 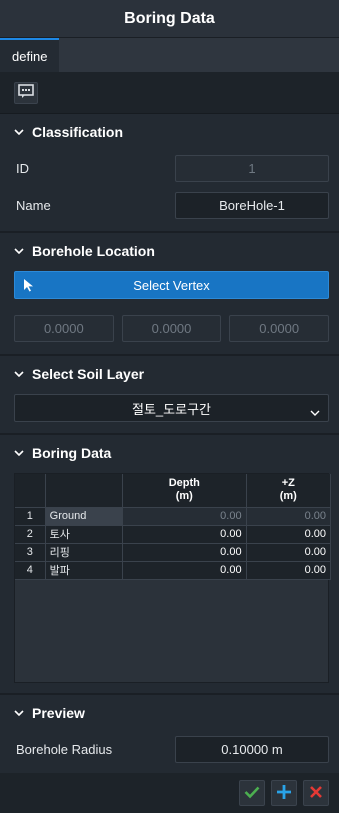 I want to click on layer-name-cell: 토사, so click(x=84, y=534).